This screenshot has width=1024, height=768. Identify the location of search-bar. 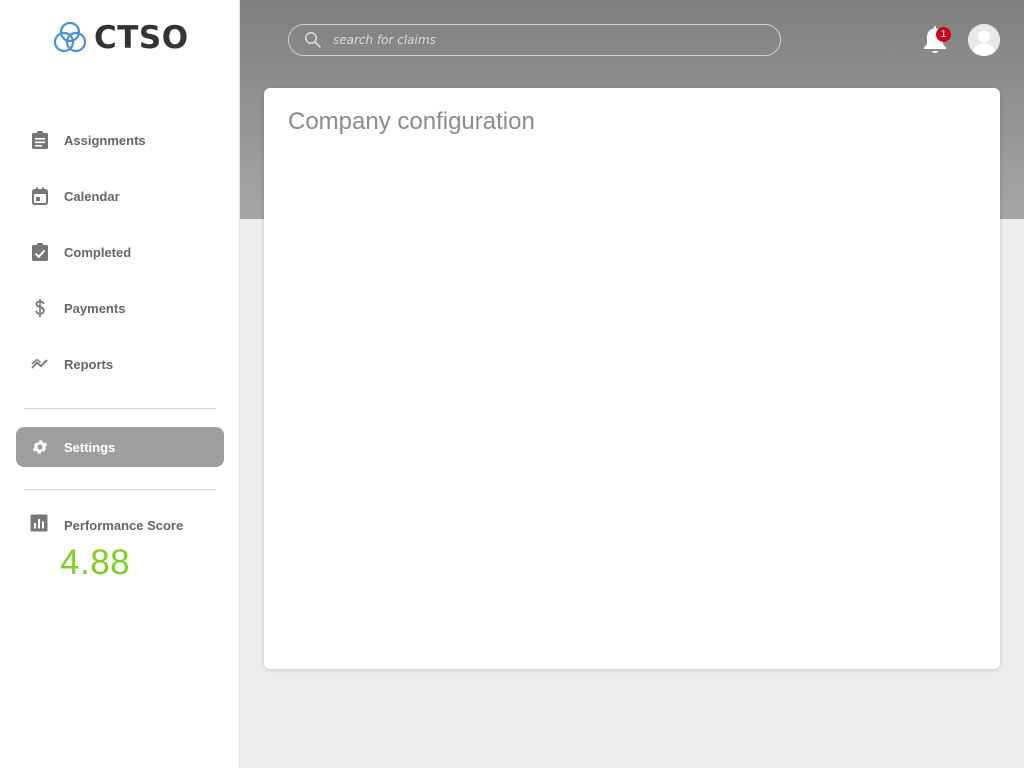
(534, 40).